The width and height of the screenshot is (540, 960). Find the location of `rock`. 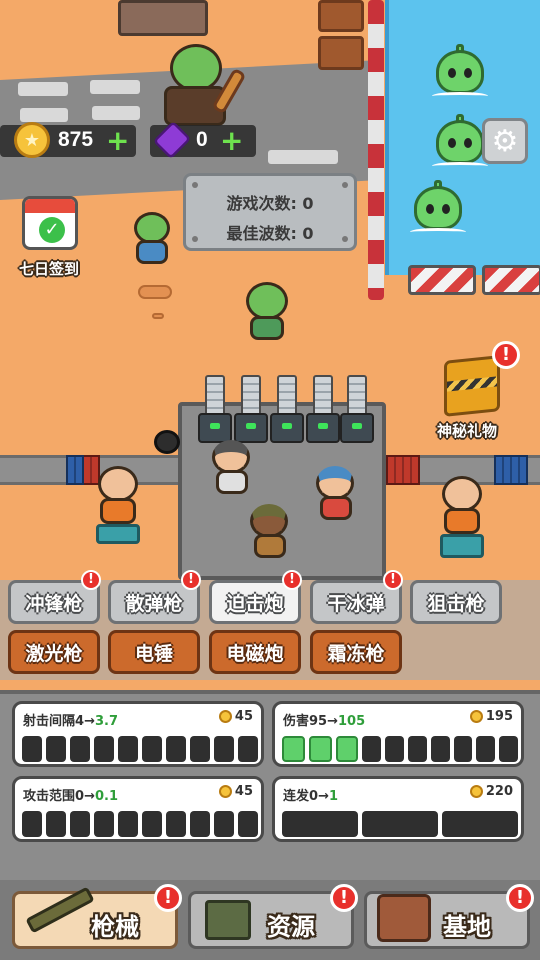

rock is located at coordinates (158, 316).